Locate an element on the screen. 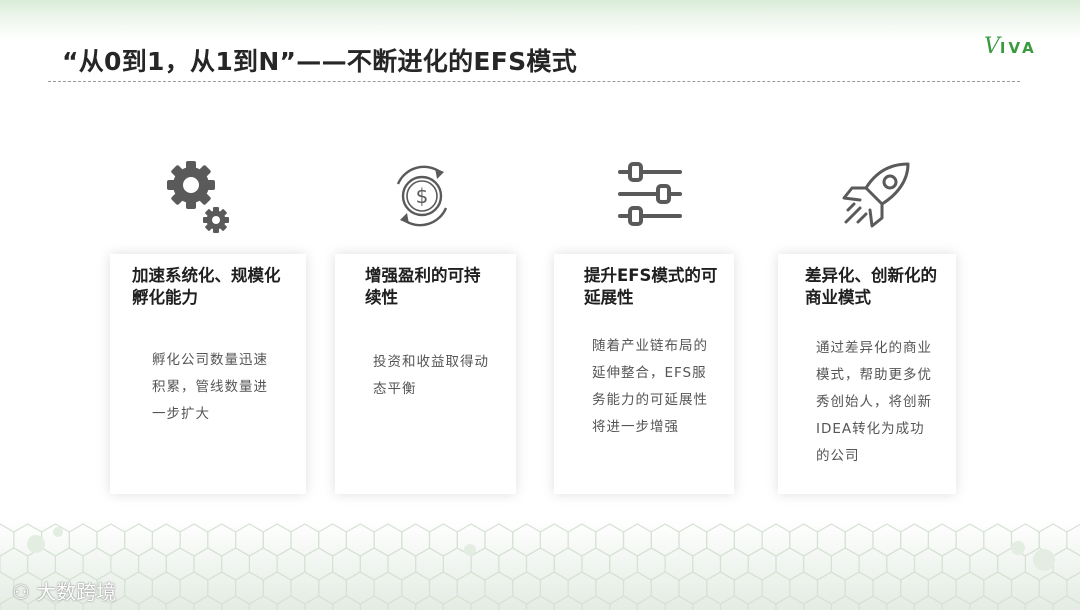 The height and width of the screenshot is (610, 1080). title-divider is located at coordinates (534, 81).